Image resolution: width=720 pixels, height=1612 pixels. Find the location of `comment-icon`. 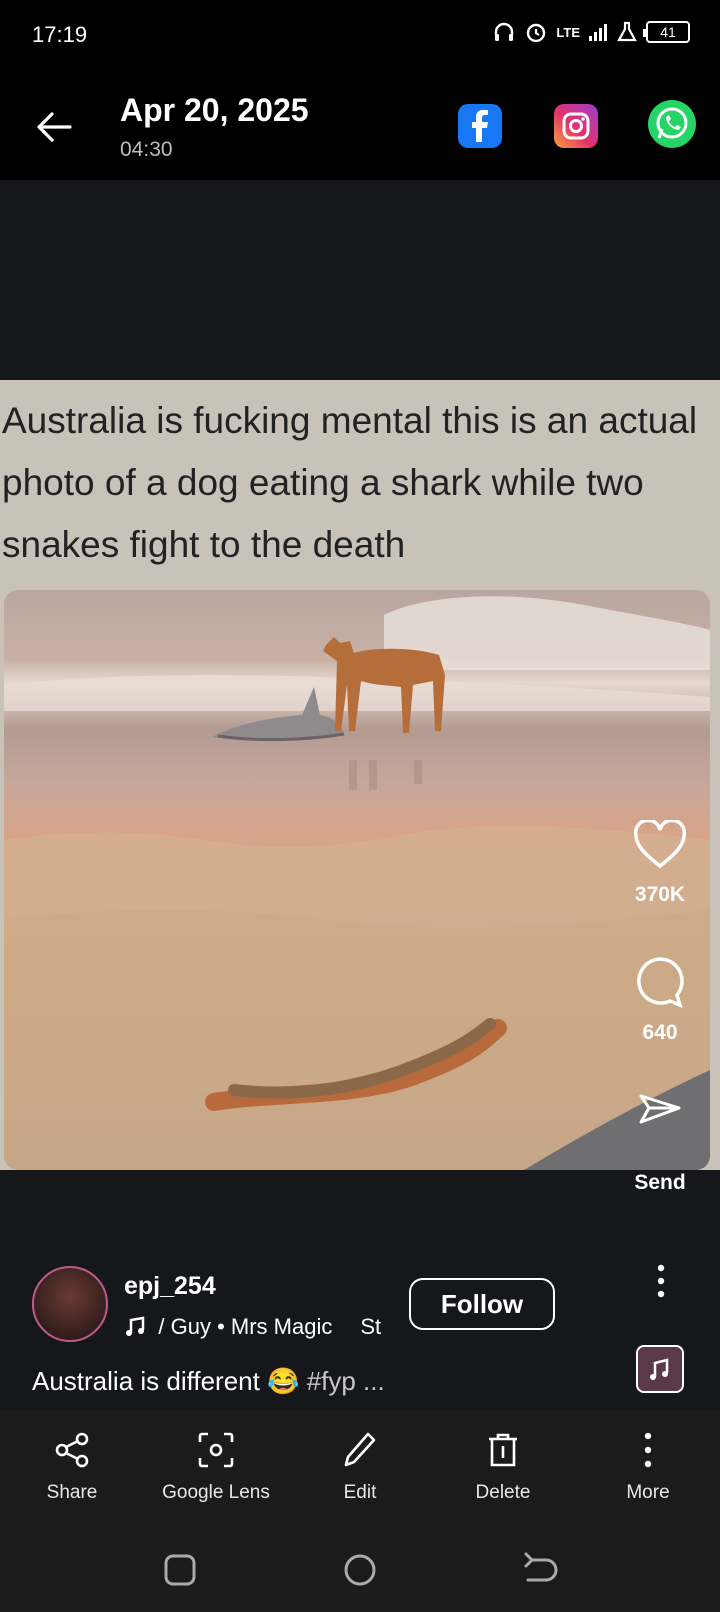

comment-icon is located at coordinates (660, 982).